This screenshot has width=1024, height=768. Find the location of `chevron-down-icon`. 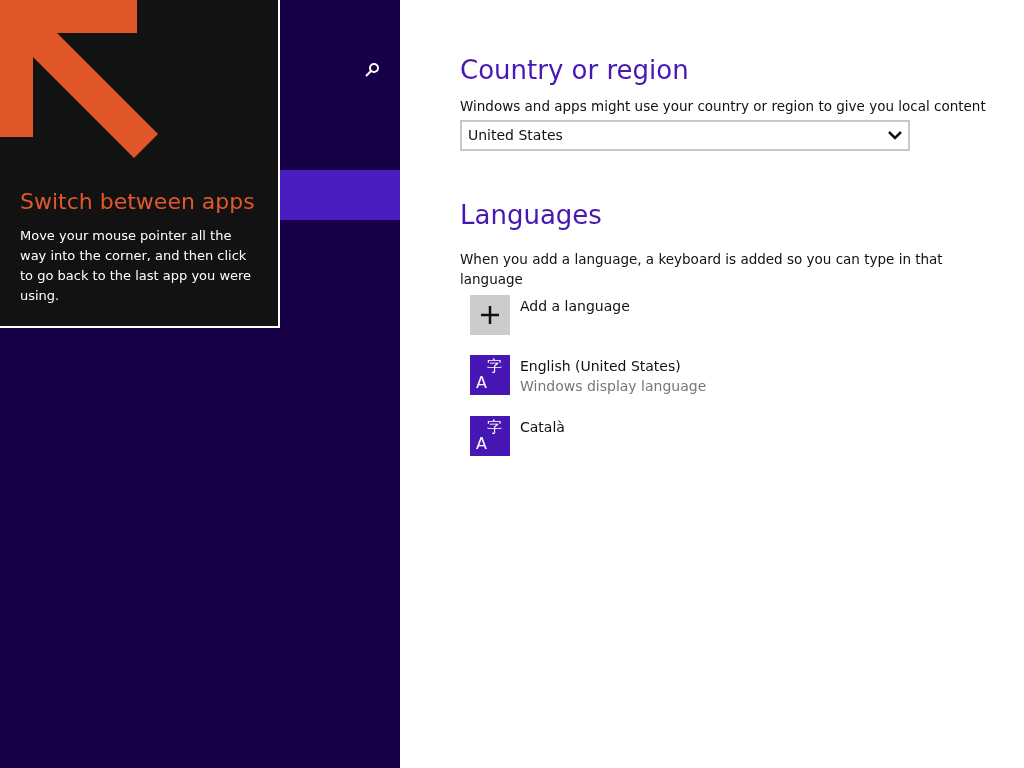

chevron-down-icon is located at coordinates (895, 135).